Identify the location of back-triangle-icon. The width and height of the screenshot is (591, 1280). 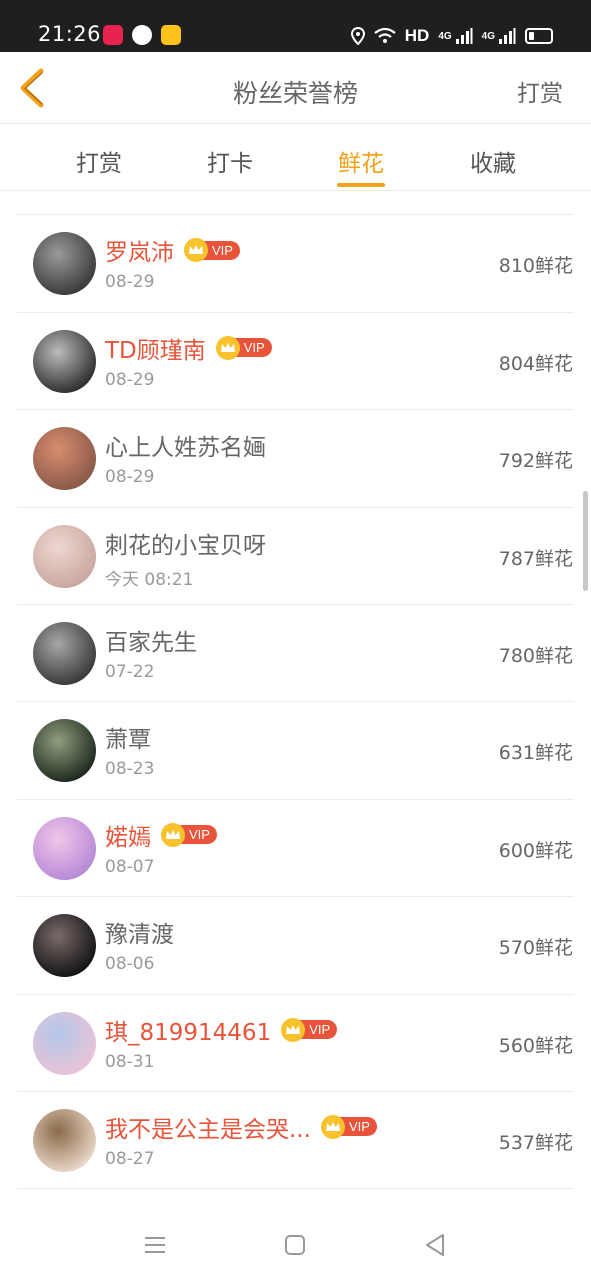
(435, 1245).